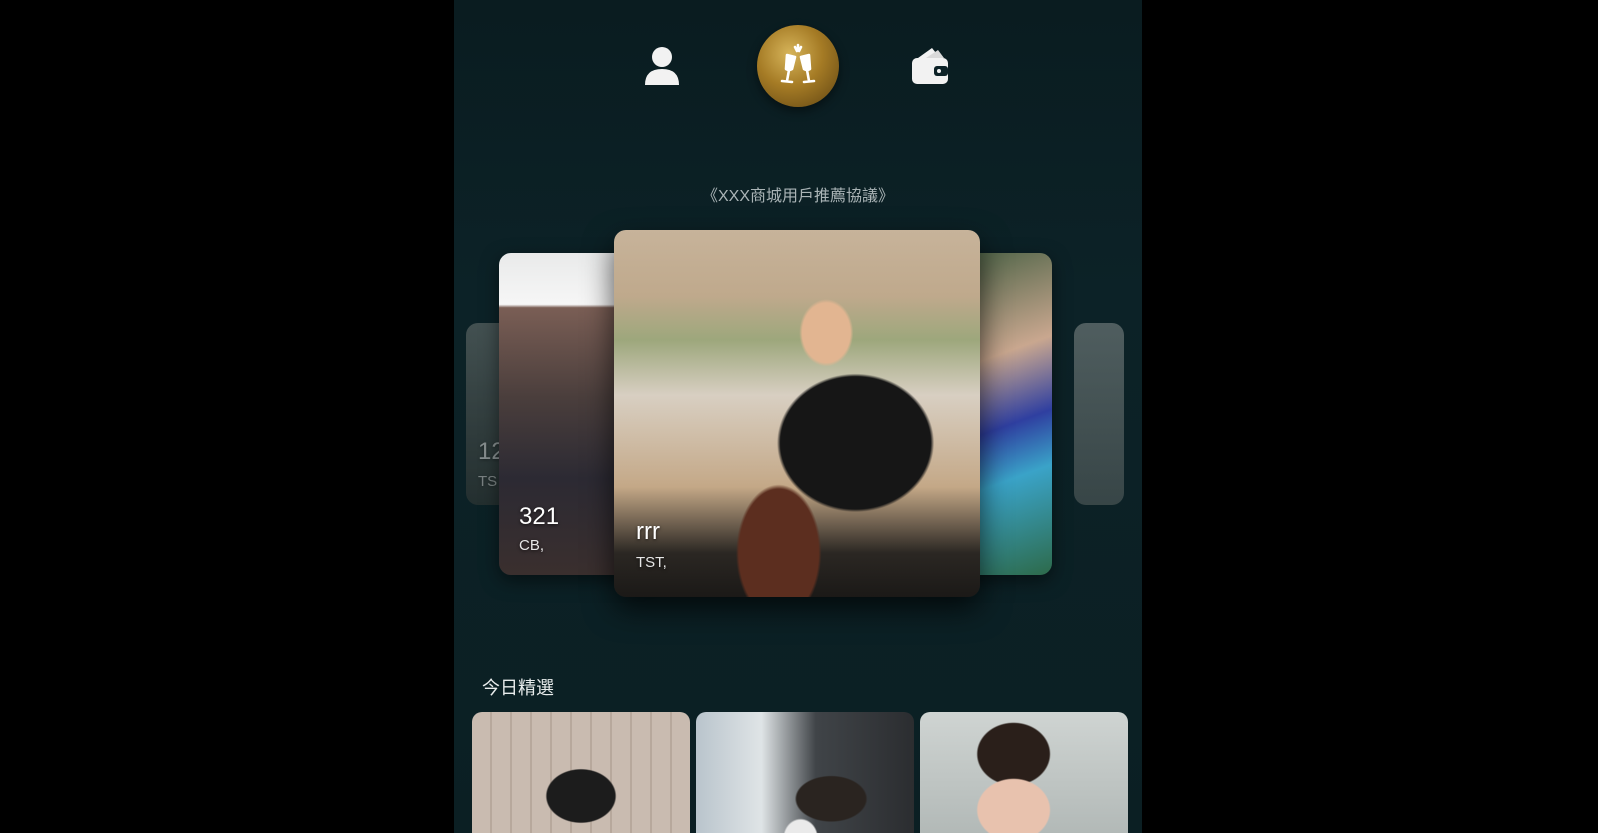  Describe the element at coordinates (539, 516) in the screenshot. I see `profile-card-name: 321` at that location.